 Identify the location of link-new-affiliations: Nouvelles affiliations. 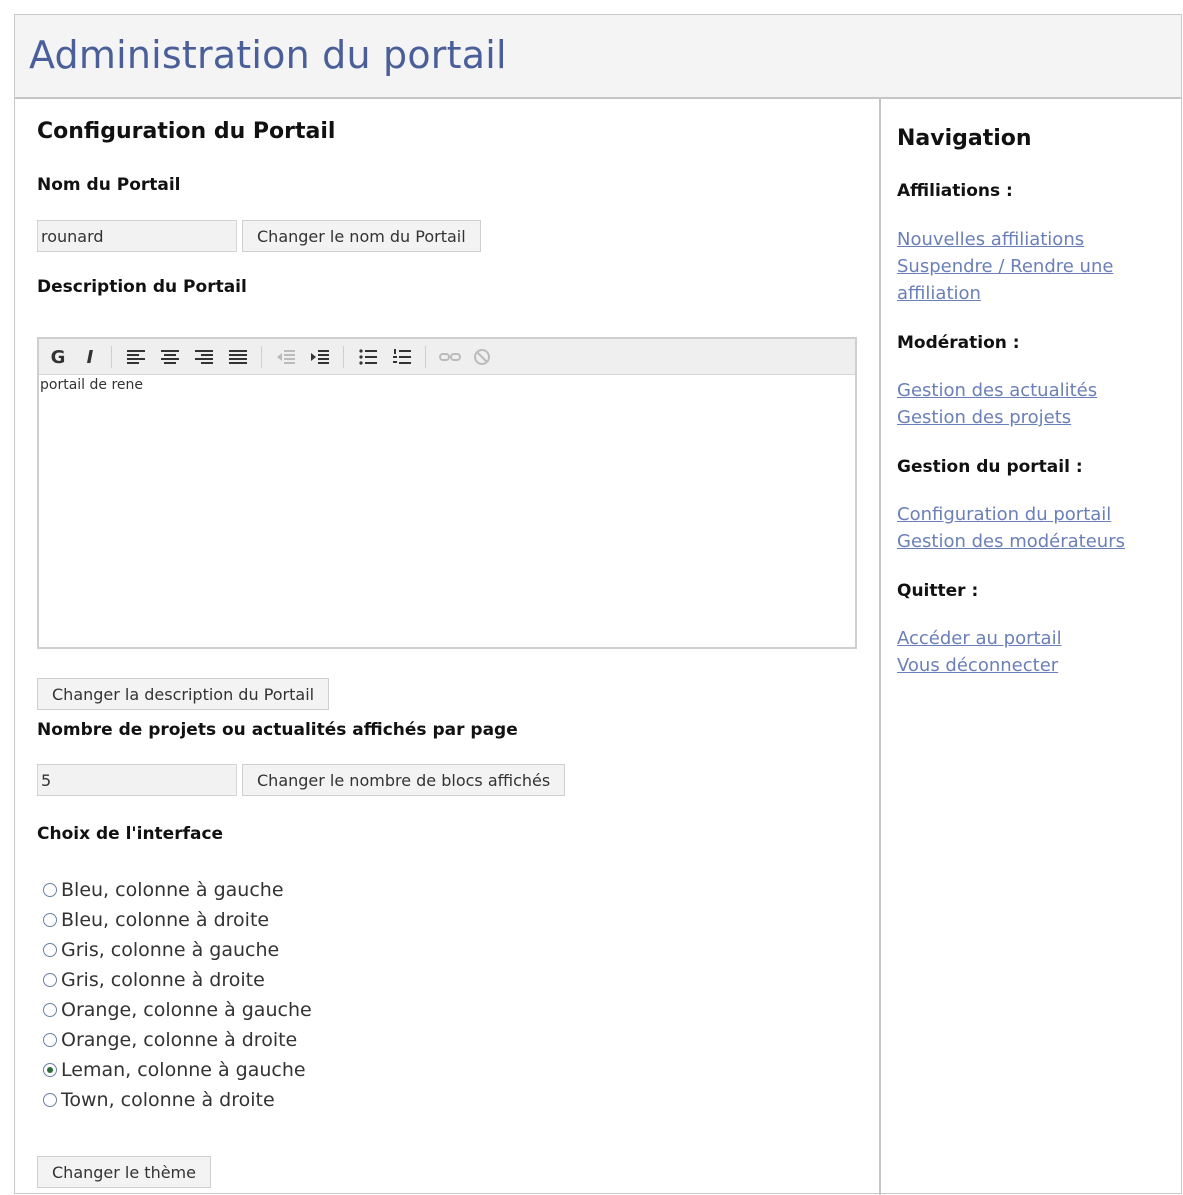
(990, 239).